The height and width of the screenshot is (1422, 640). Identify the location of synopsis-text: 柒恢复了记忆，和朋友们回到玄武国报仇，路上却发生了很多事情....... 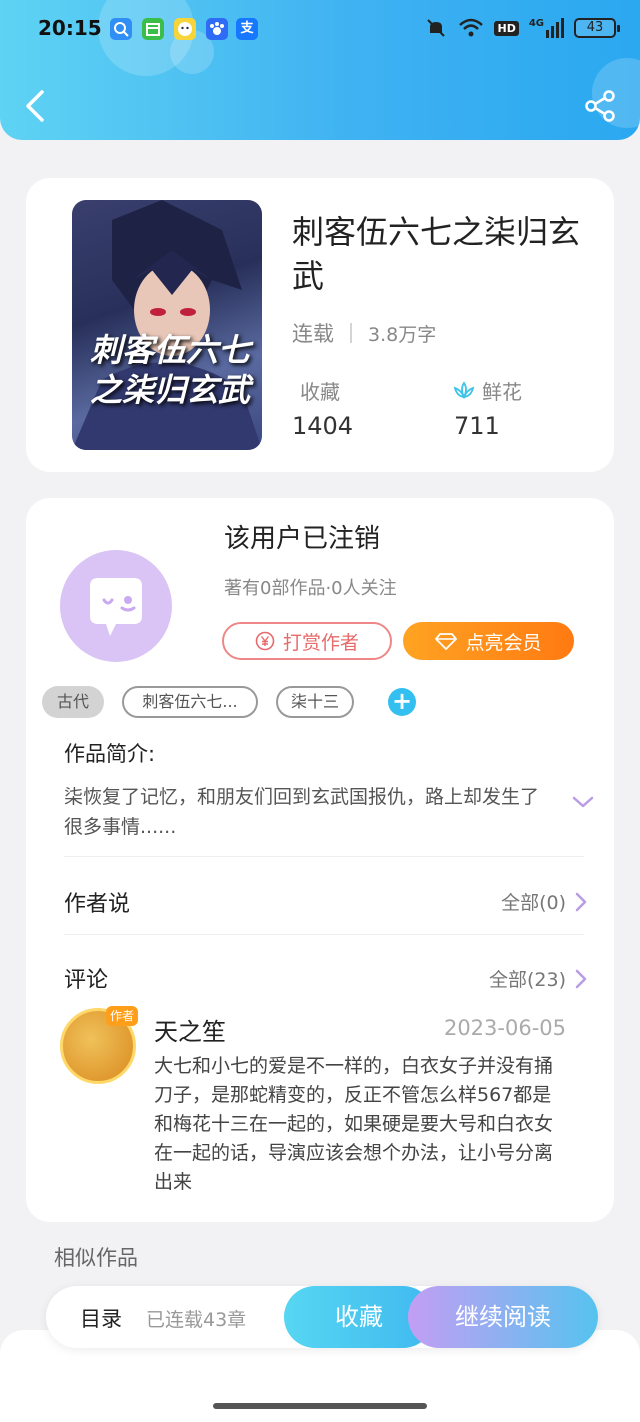
(302, 812).